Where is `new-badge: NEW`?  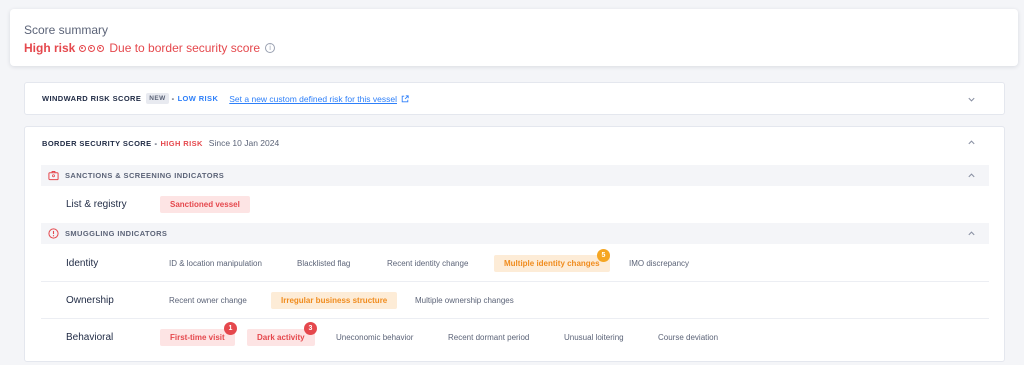
new-badge: NEW is located at coordinates (157, 98).